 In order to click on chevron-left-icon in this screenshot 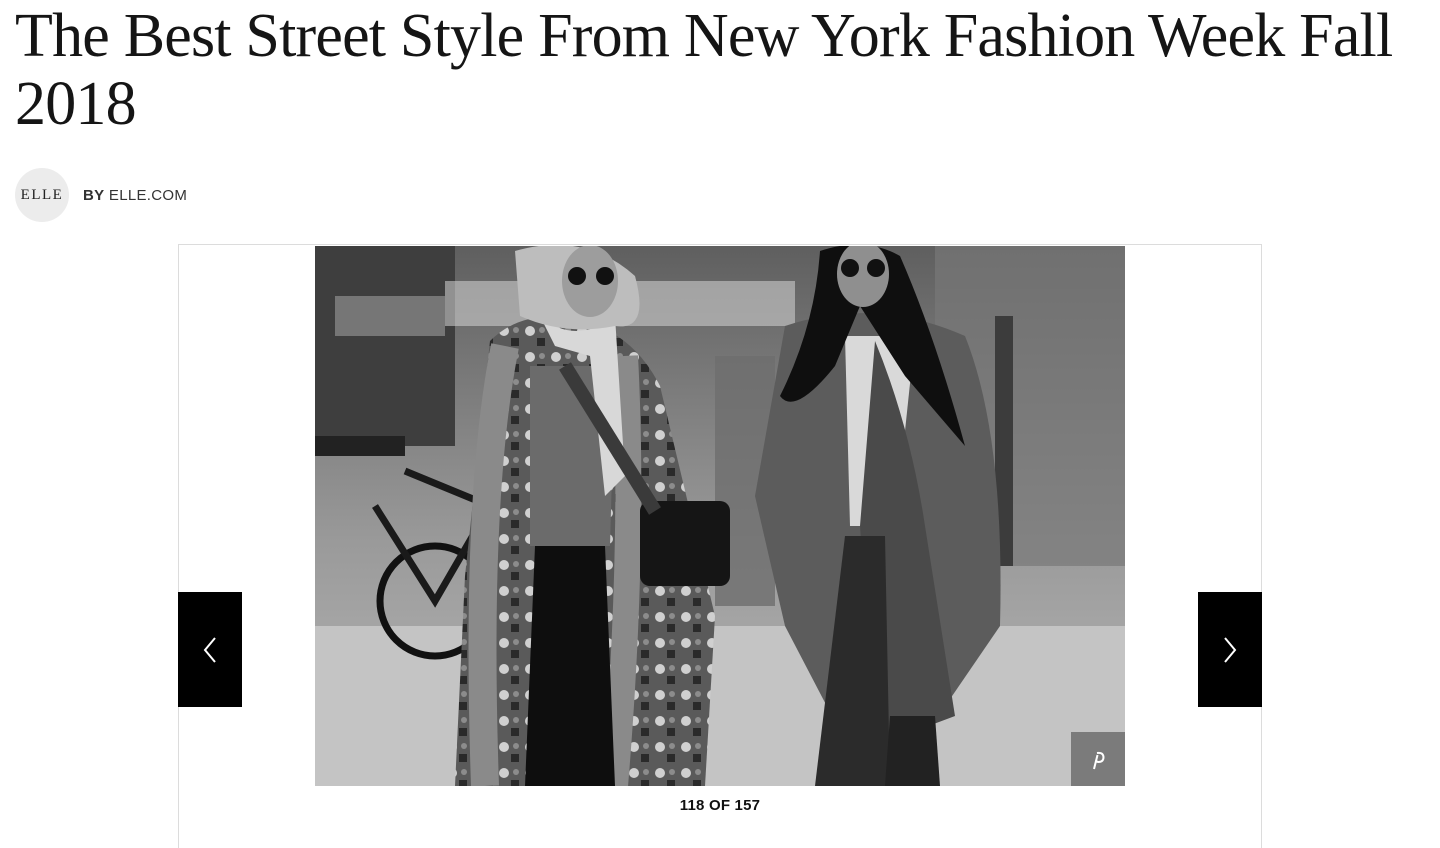, I will do `click(209, 649)`.